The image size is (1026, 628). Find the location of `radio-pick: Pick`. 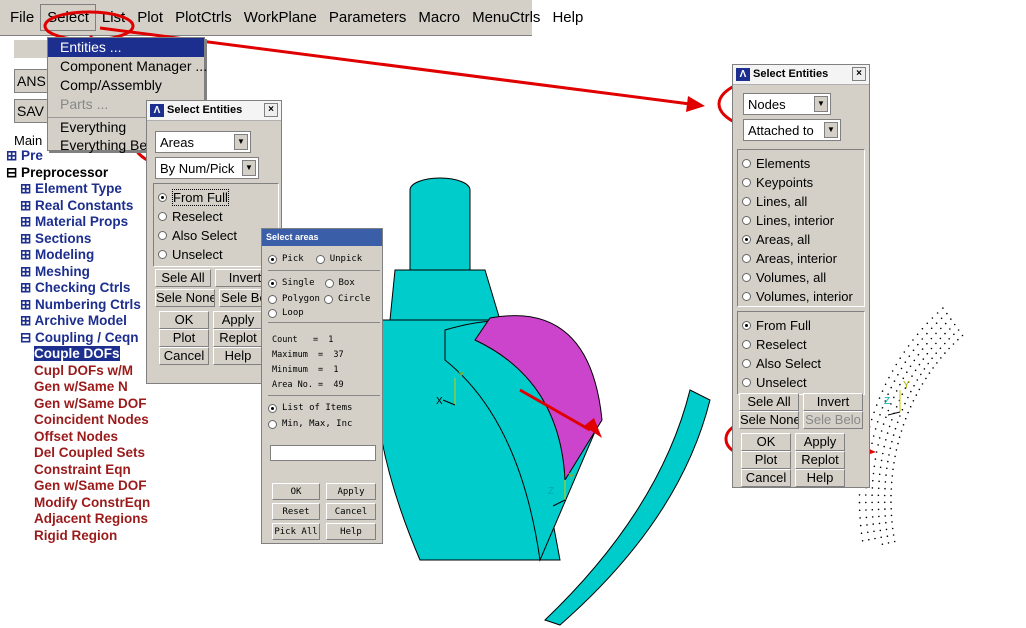

radio-pick: Pick is located at coordinates (286, 259).